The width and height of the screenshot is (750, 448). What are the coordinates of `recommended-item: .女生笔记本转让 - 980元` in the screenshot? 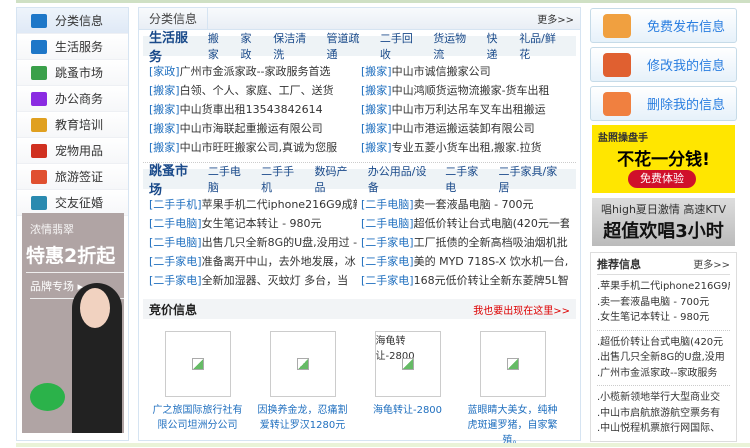 It's located at (663, 318).